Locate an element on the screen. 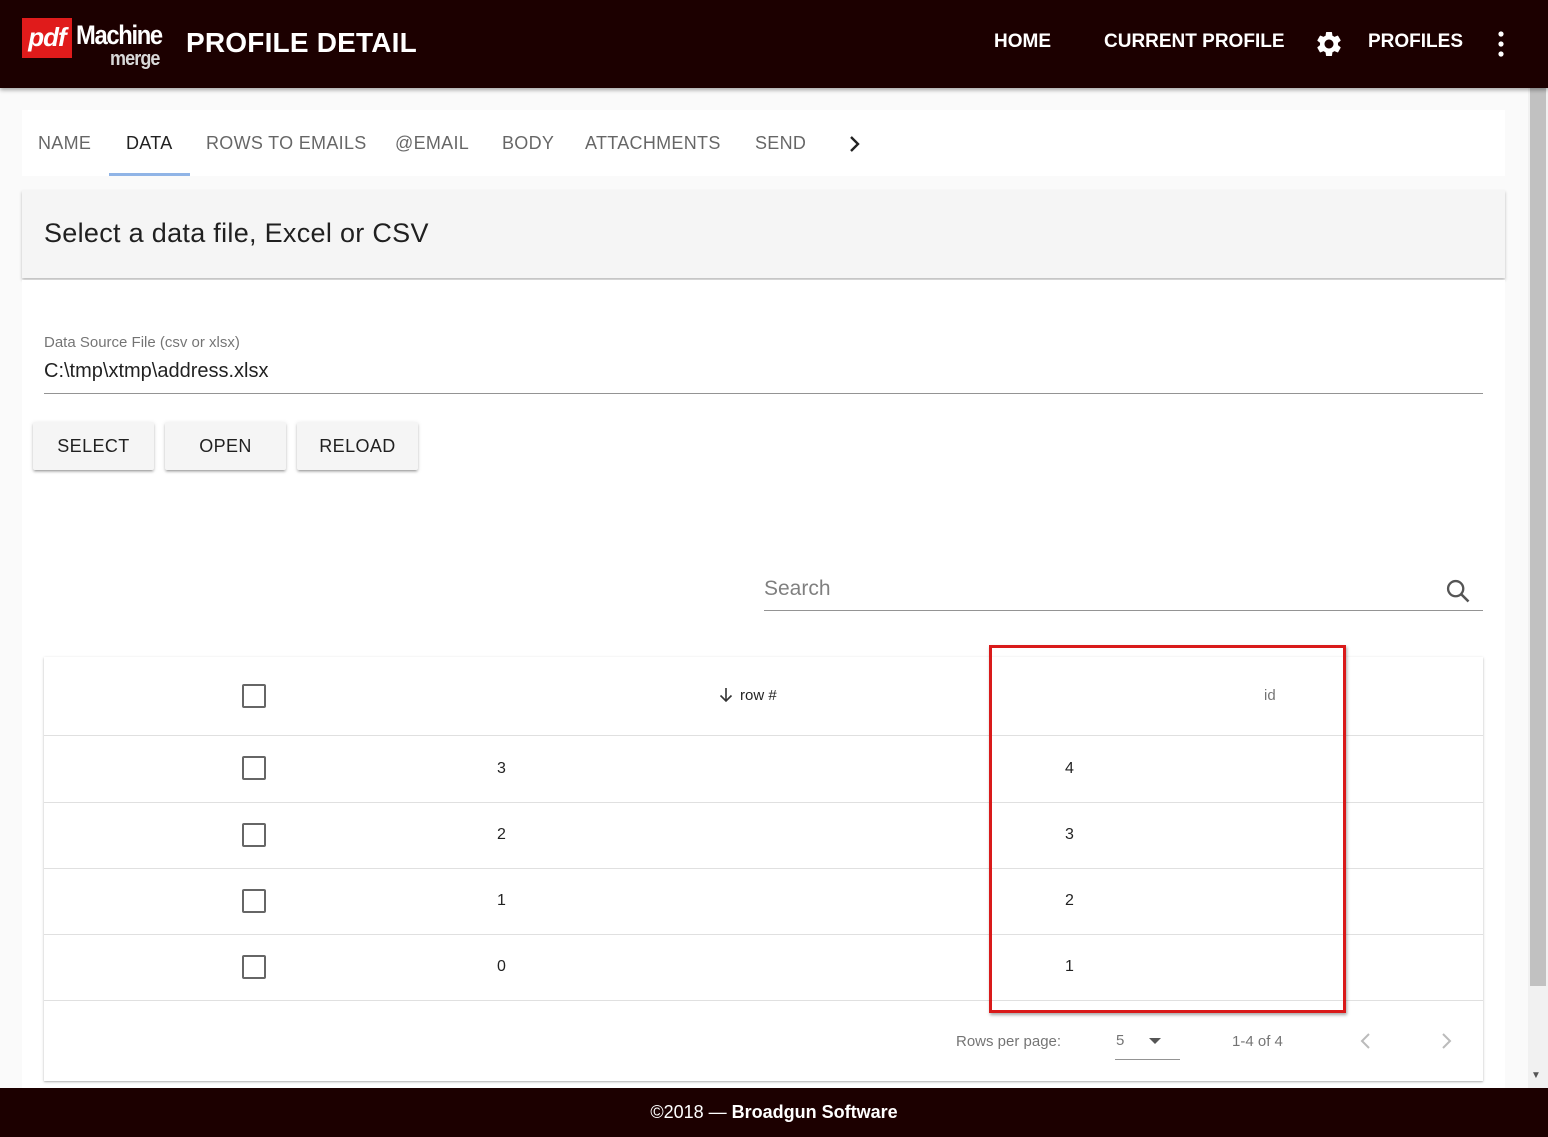 The height and width of the screenshot is (1137, 1548). logo-machine: Machine is located at coordinates (119, 35).